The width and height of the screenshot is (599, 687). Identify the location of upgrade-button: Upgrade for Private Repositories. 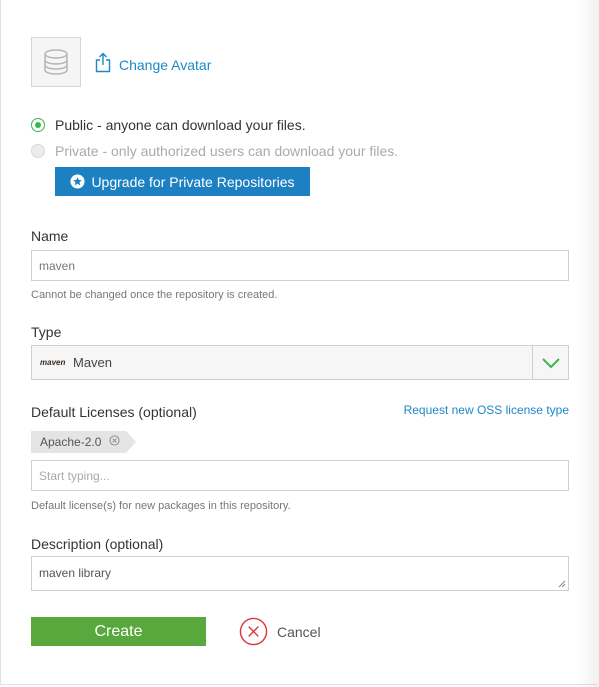
(182, 181).